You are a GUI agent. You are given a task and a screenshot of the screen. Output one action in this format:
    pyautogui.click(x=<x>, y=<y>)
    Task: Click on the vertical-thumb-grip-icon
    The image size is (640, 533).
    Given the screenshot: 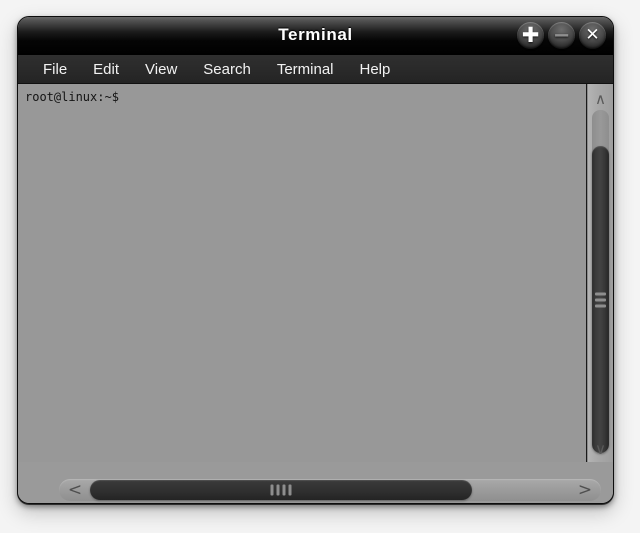 What is the action you would take?
    pyautogui.click(x=600, y=299)
    